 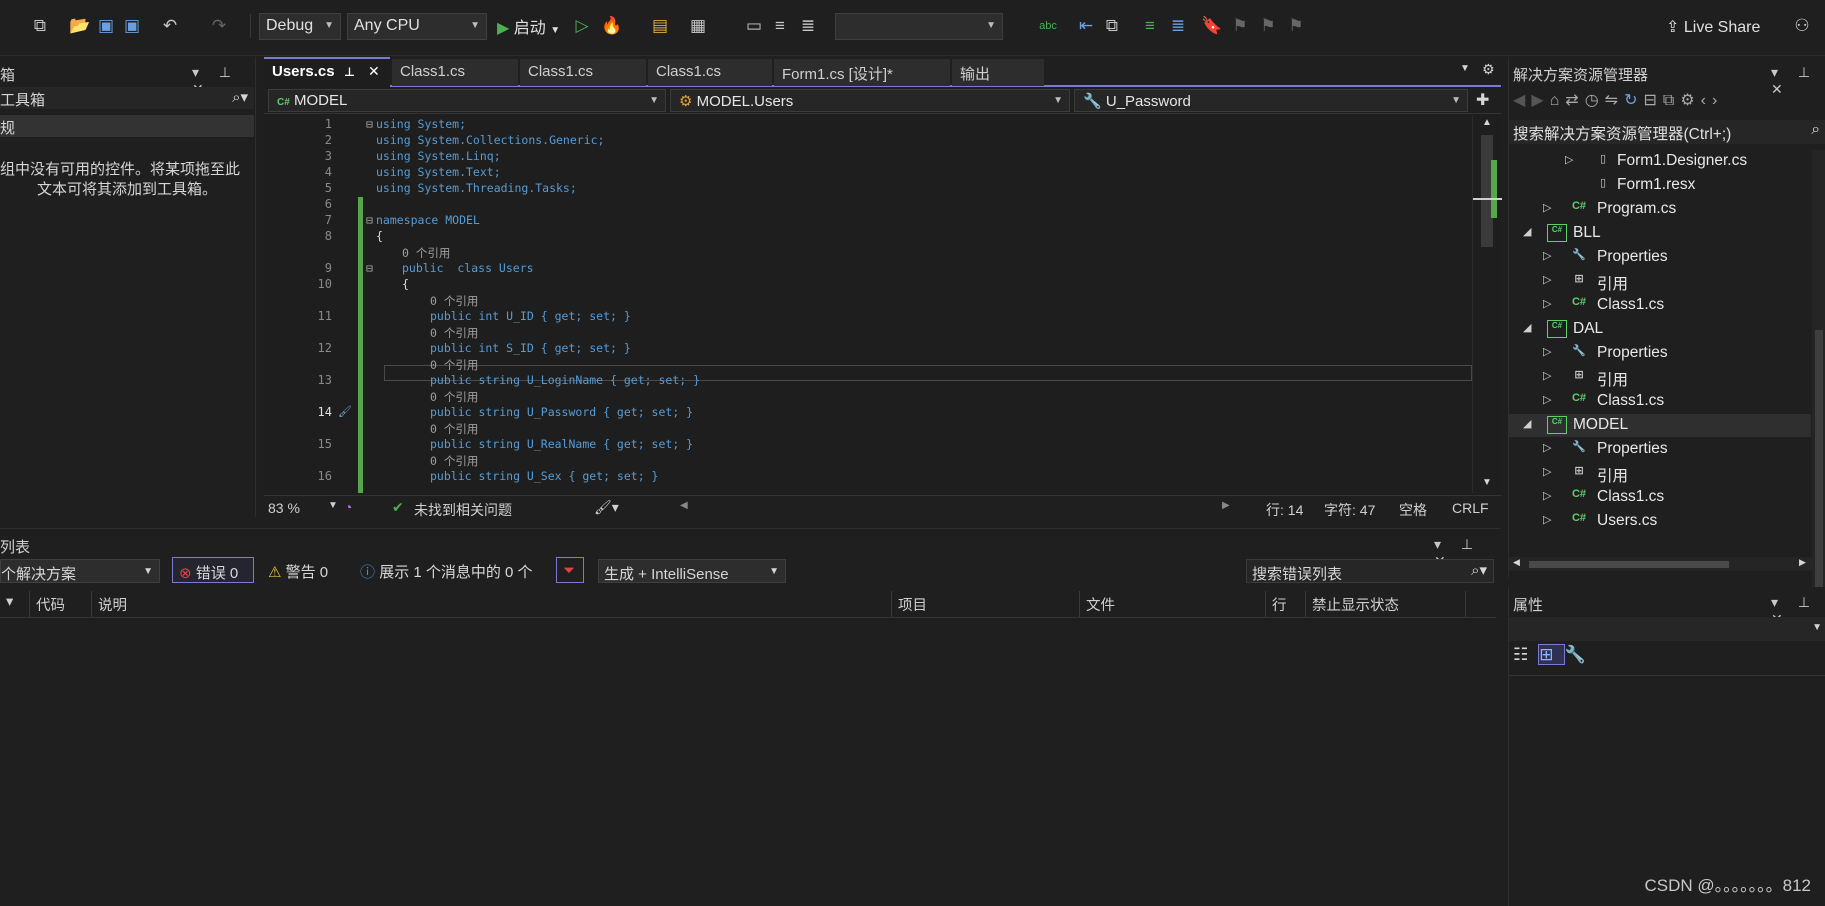 What do you see at coordinates (528, 26) in the screenshot?
I see `start-button: ▶ 启动 ▼` at bounding box center [528, 26].